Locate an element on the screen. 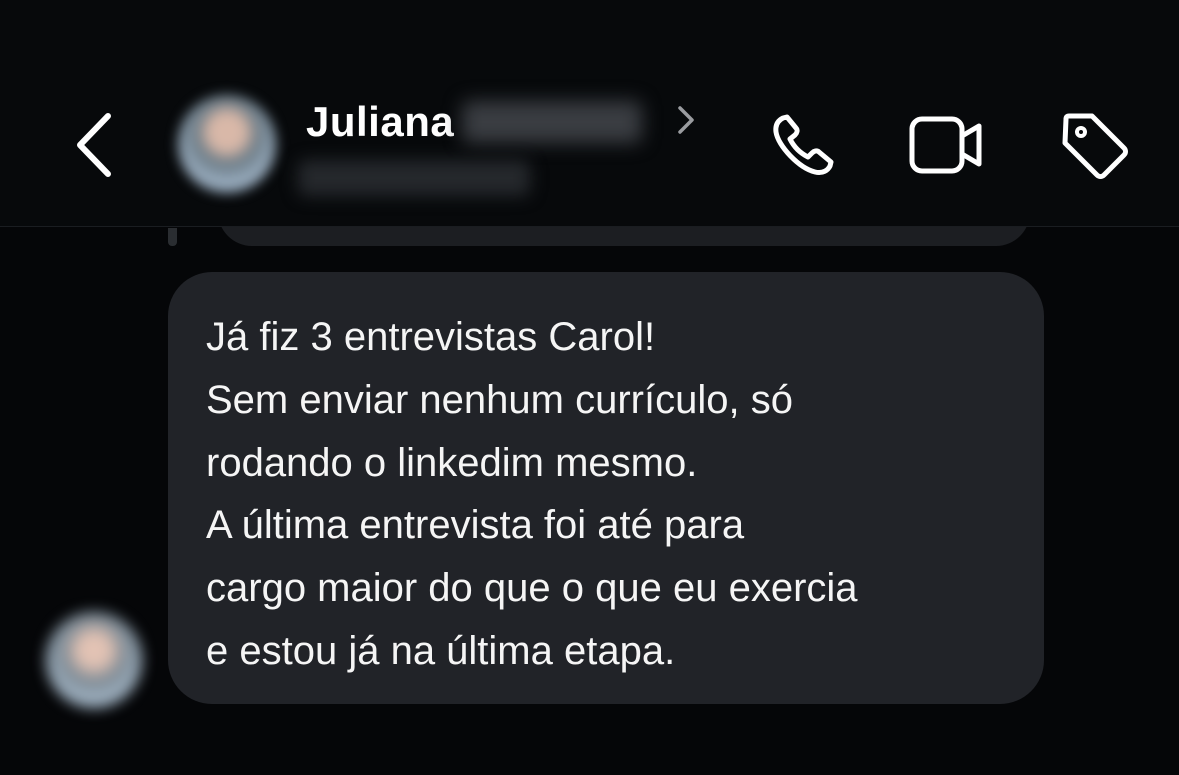  back-button is located at coordinates (94, 145).